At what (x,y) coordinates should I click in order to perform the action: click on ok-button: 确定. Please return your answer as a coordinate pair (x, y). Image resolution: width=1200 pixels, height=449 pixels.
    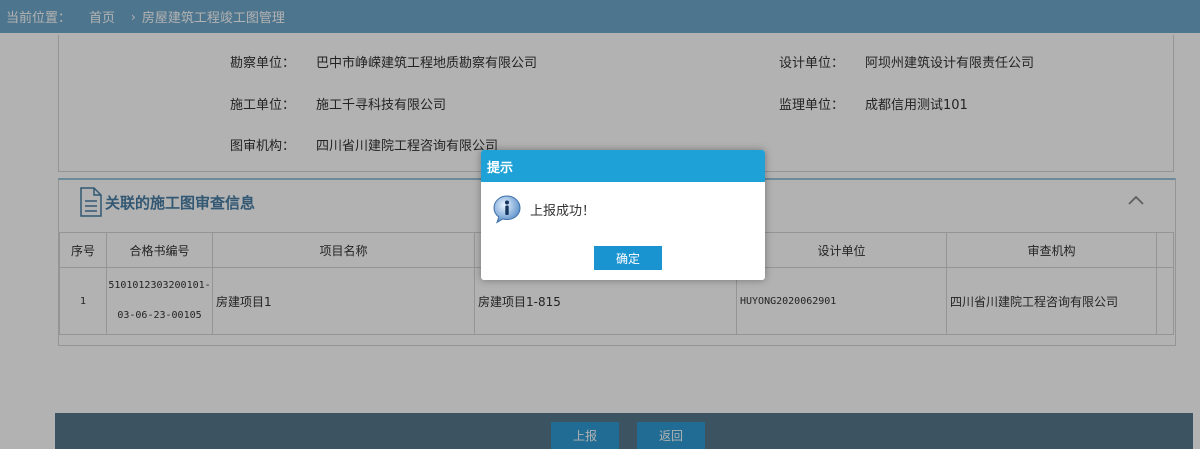
    Looking at the image, I should click on (628, 258).